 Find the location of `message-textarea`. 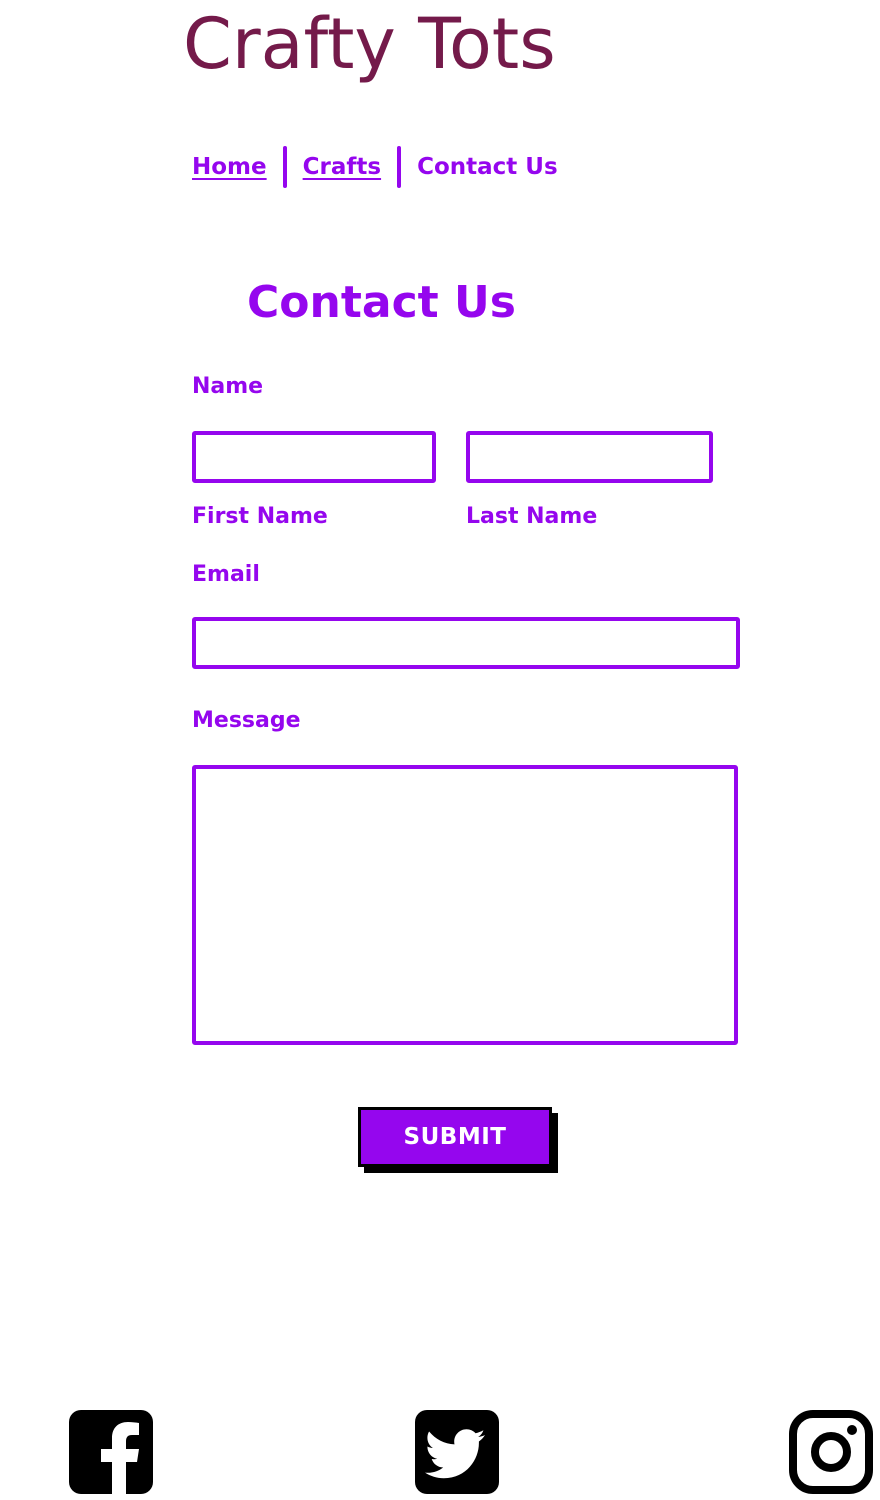

message-textarea is located at coordinates (465, 905).